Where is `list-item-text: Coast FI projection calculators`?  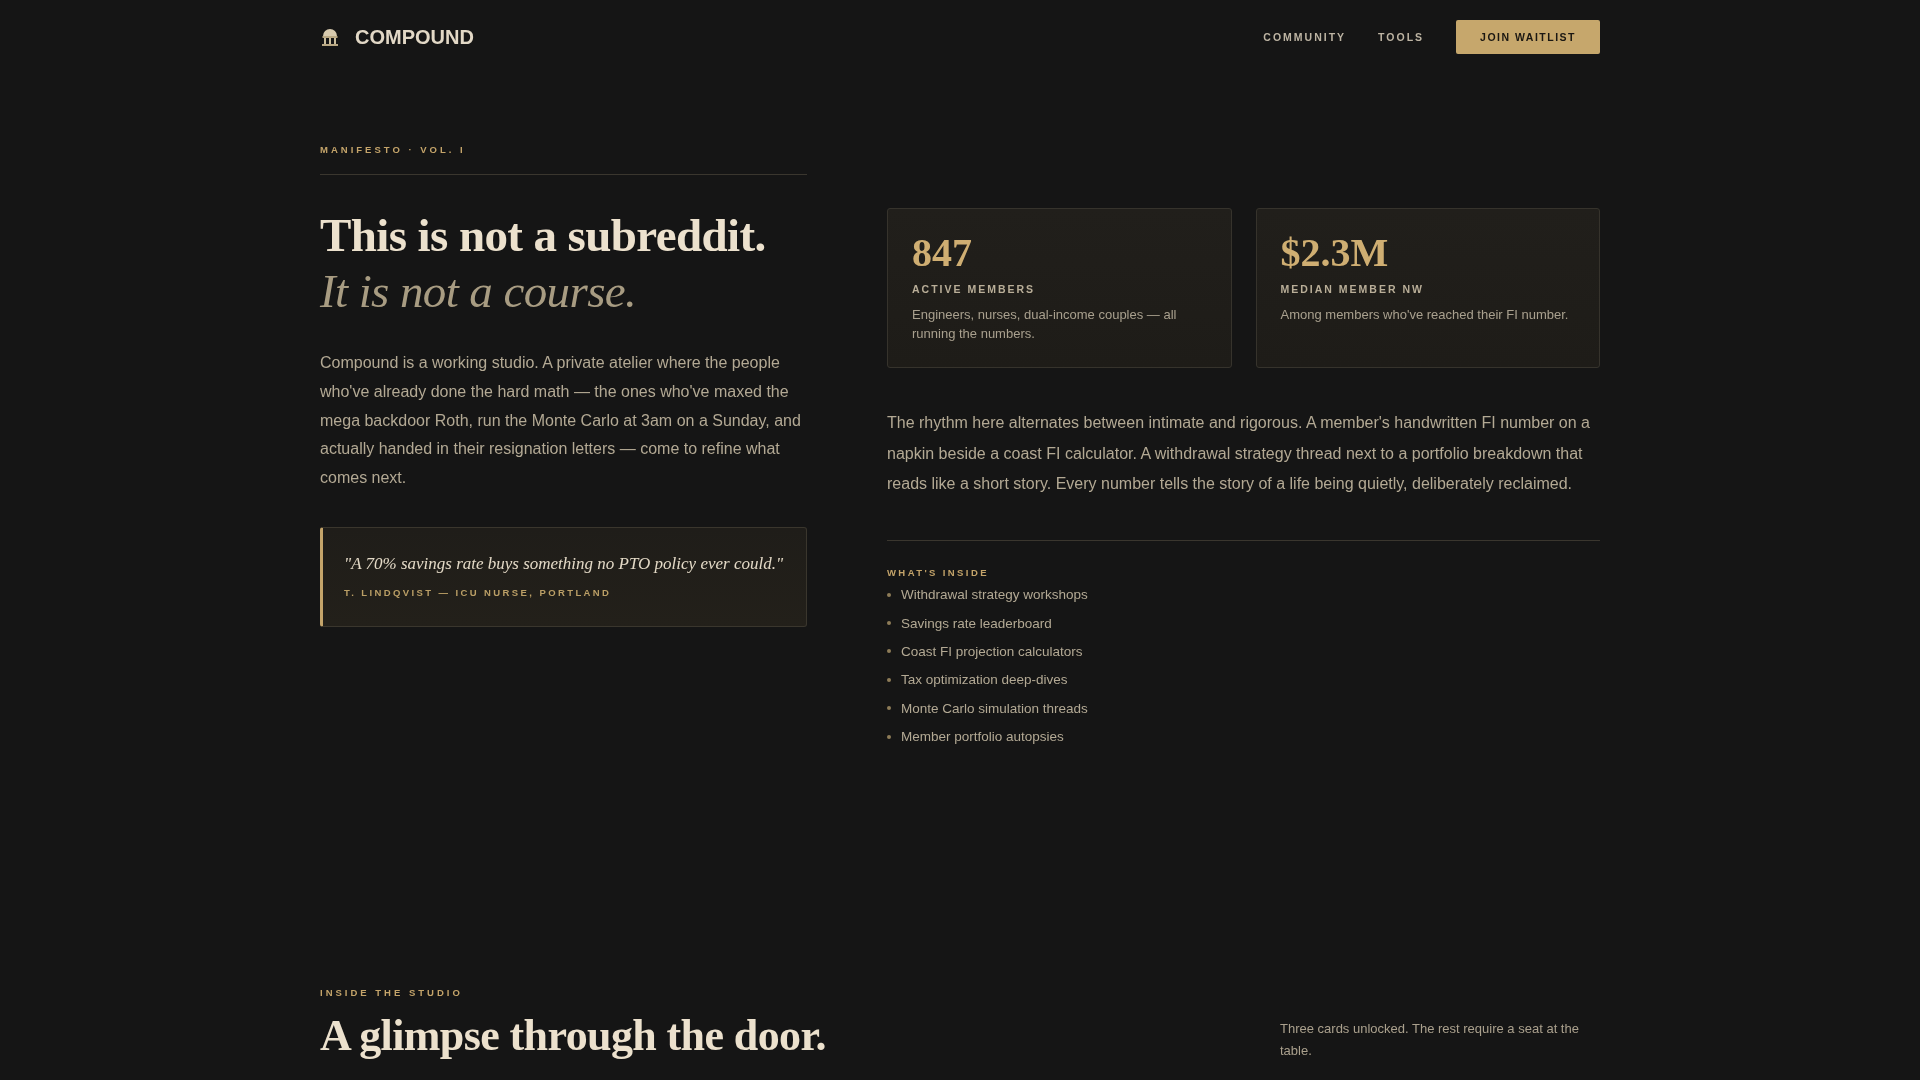
list-item-text: Coast FI projection calculators is located at coordinates (992, 651).